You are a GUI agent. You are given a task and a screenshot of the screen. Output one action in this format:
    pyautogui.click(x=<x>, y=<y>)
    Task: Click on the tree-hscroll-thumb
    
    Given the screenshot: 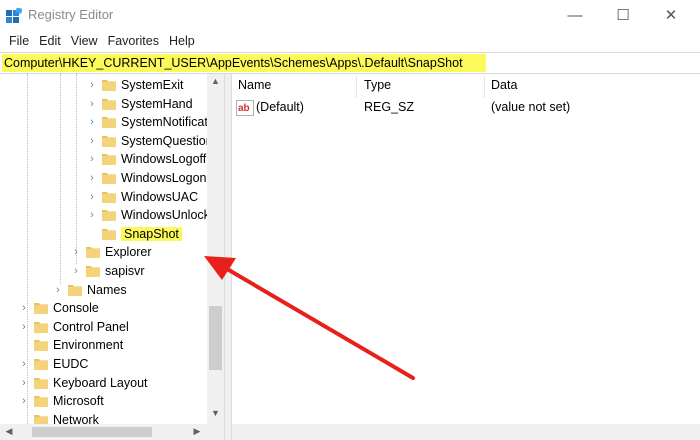 What is the action you would take?
    pyautogui.click(x=92, y=432)
    